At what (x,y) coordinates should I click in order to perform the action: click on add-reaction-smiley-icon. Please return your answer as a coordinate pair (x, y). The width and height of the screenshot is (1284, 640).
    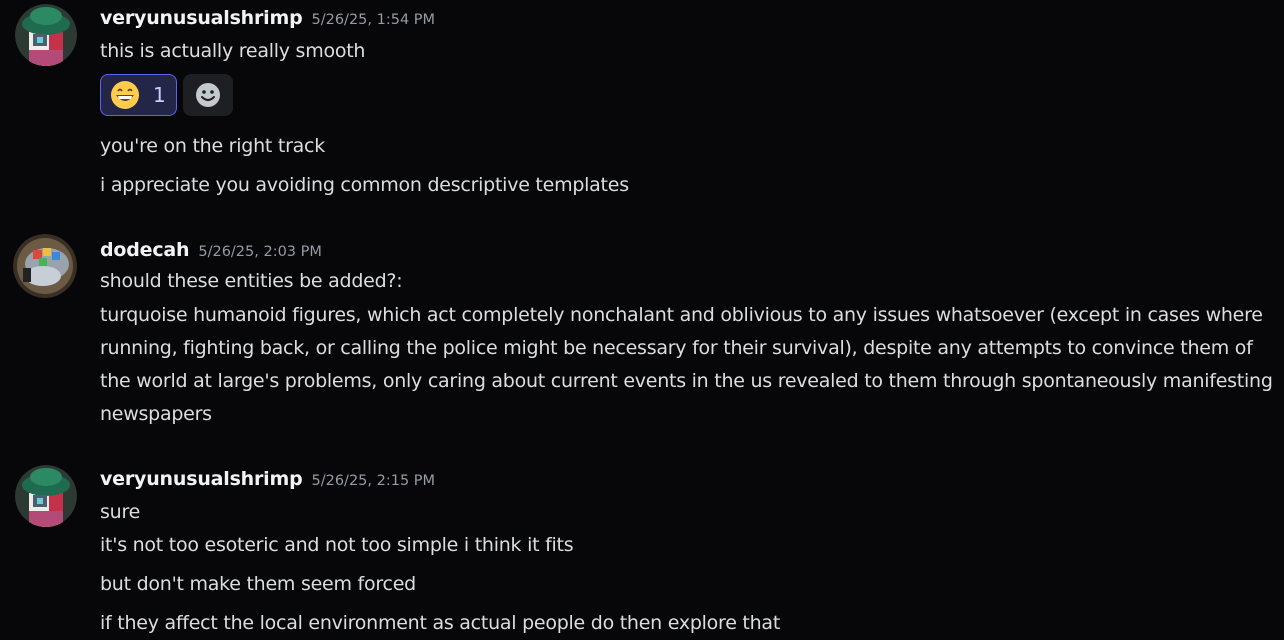
    Looking at the image, I should click on (208, 95).